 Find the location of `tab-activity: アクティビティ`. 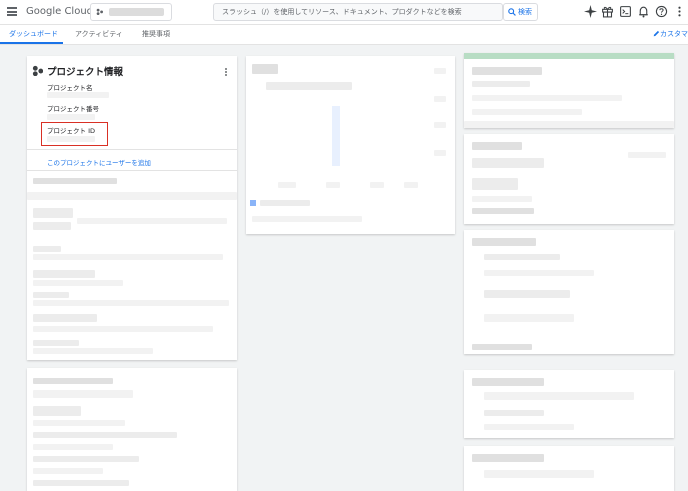

tab-activity: アクティビティ is located at coordinates (99, 34).